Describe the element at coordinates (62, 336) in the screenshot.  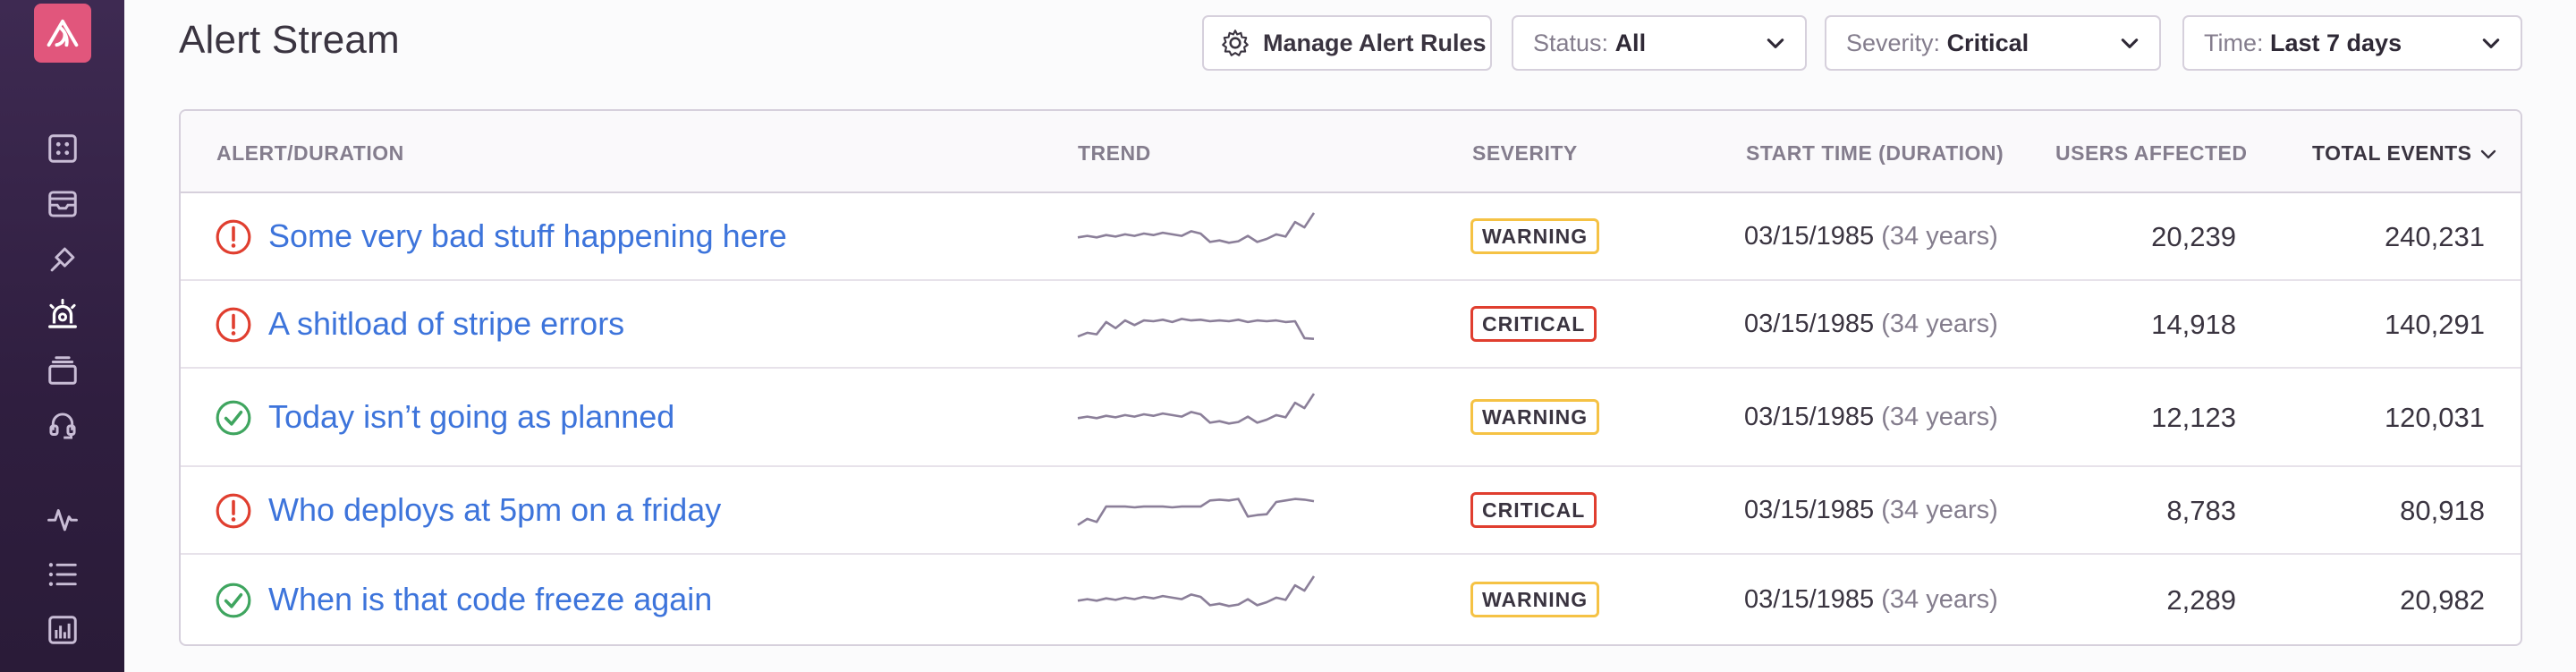
I see `sidebar` at that location.